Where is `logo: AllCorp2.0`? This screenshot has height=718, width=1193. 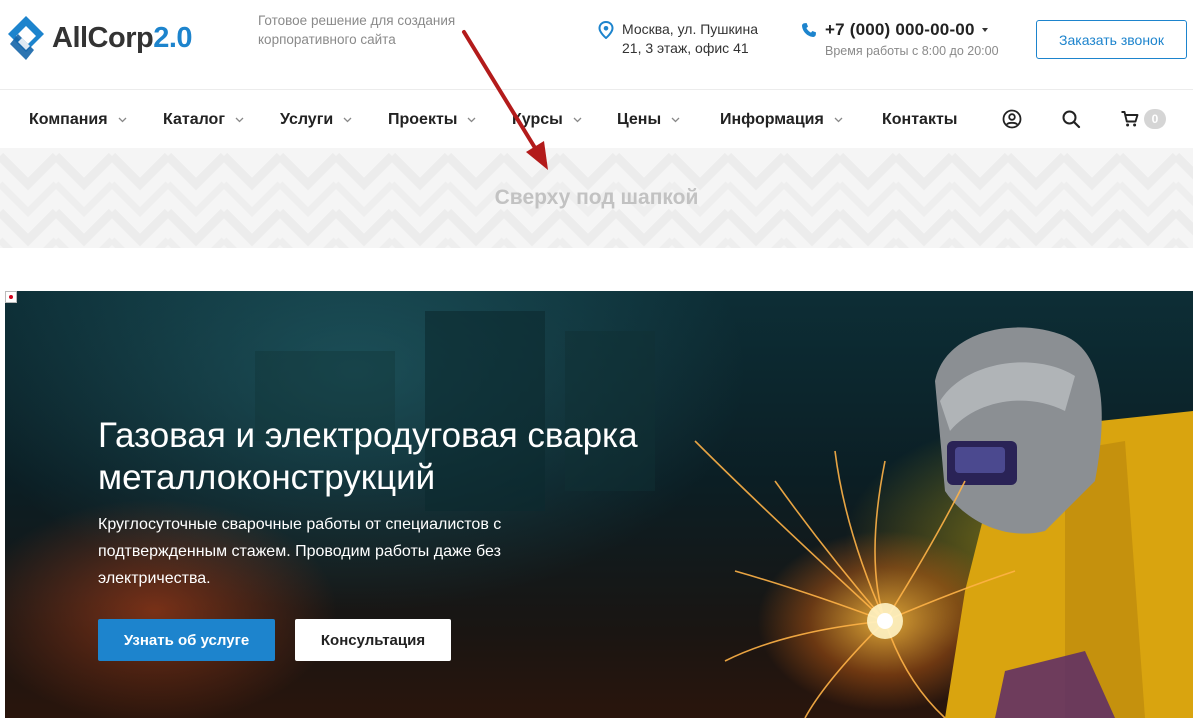 logo: AllCorp2.0 is located at coordinates (98, 38).